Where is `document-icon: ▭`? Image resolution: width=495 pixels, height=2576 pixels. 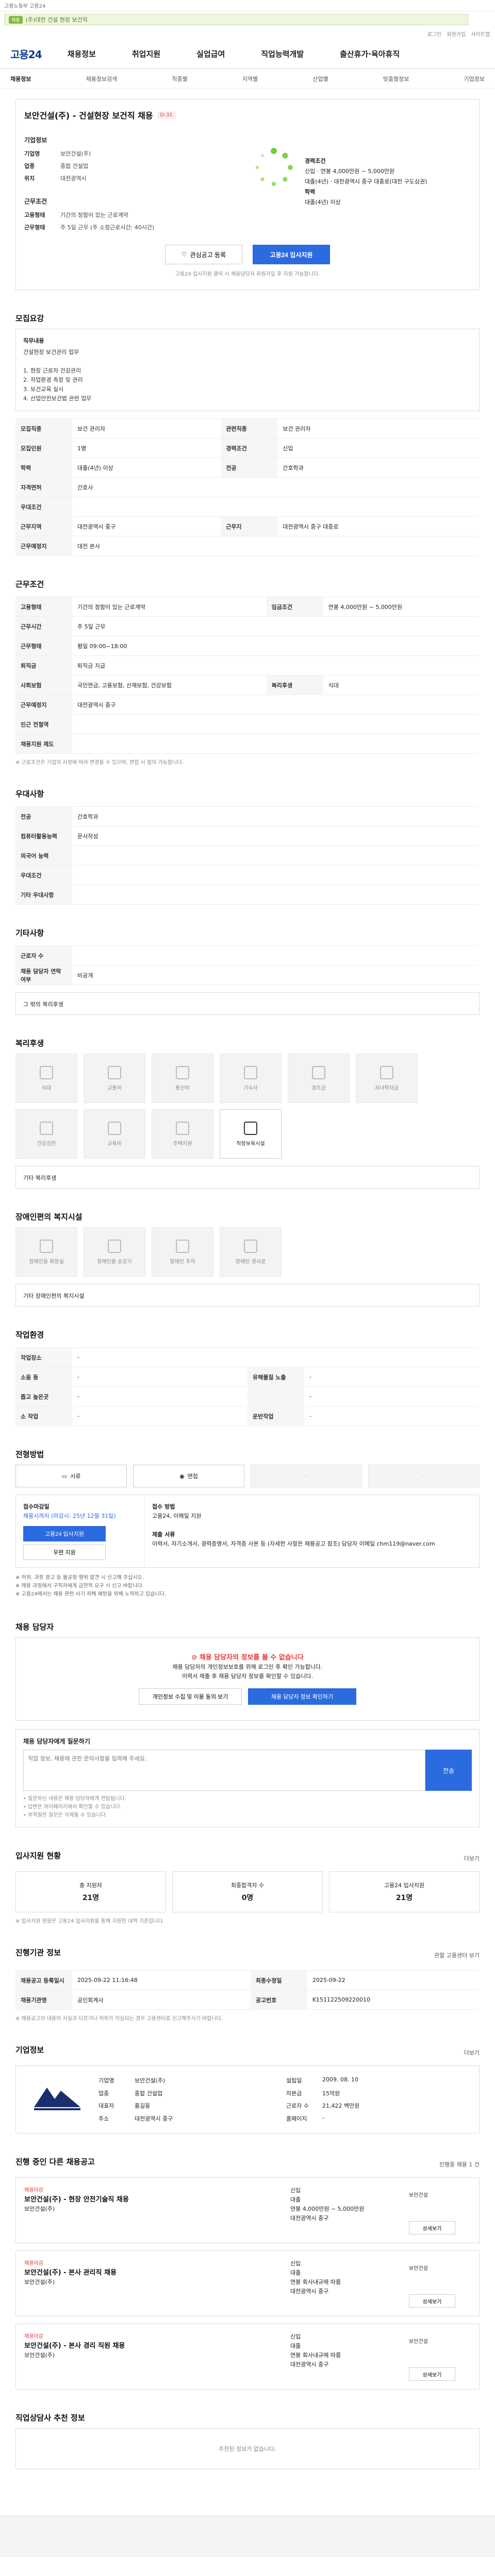 document-icon: ▭ is located at coordinates (64, 1476).